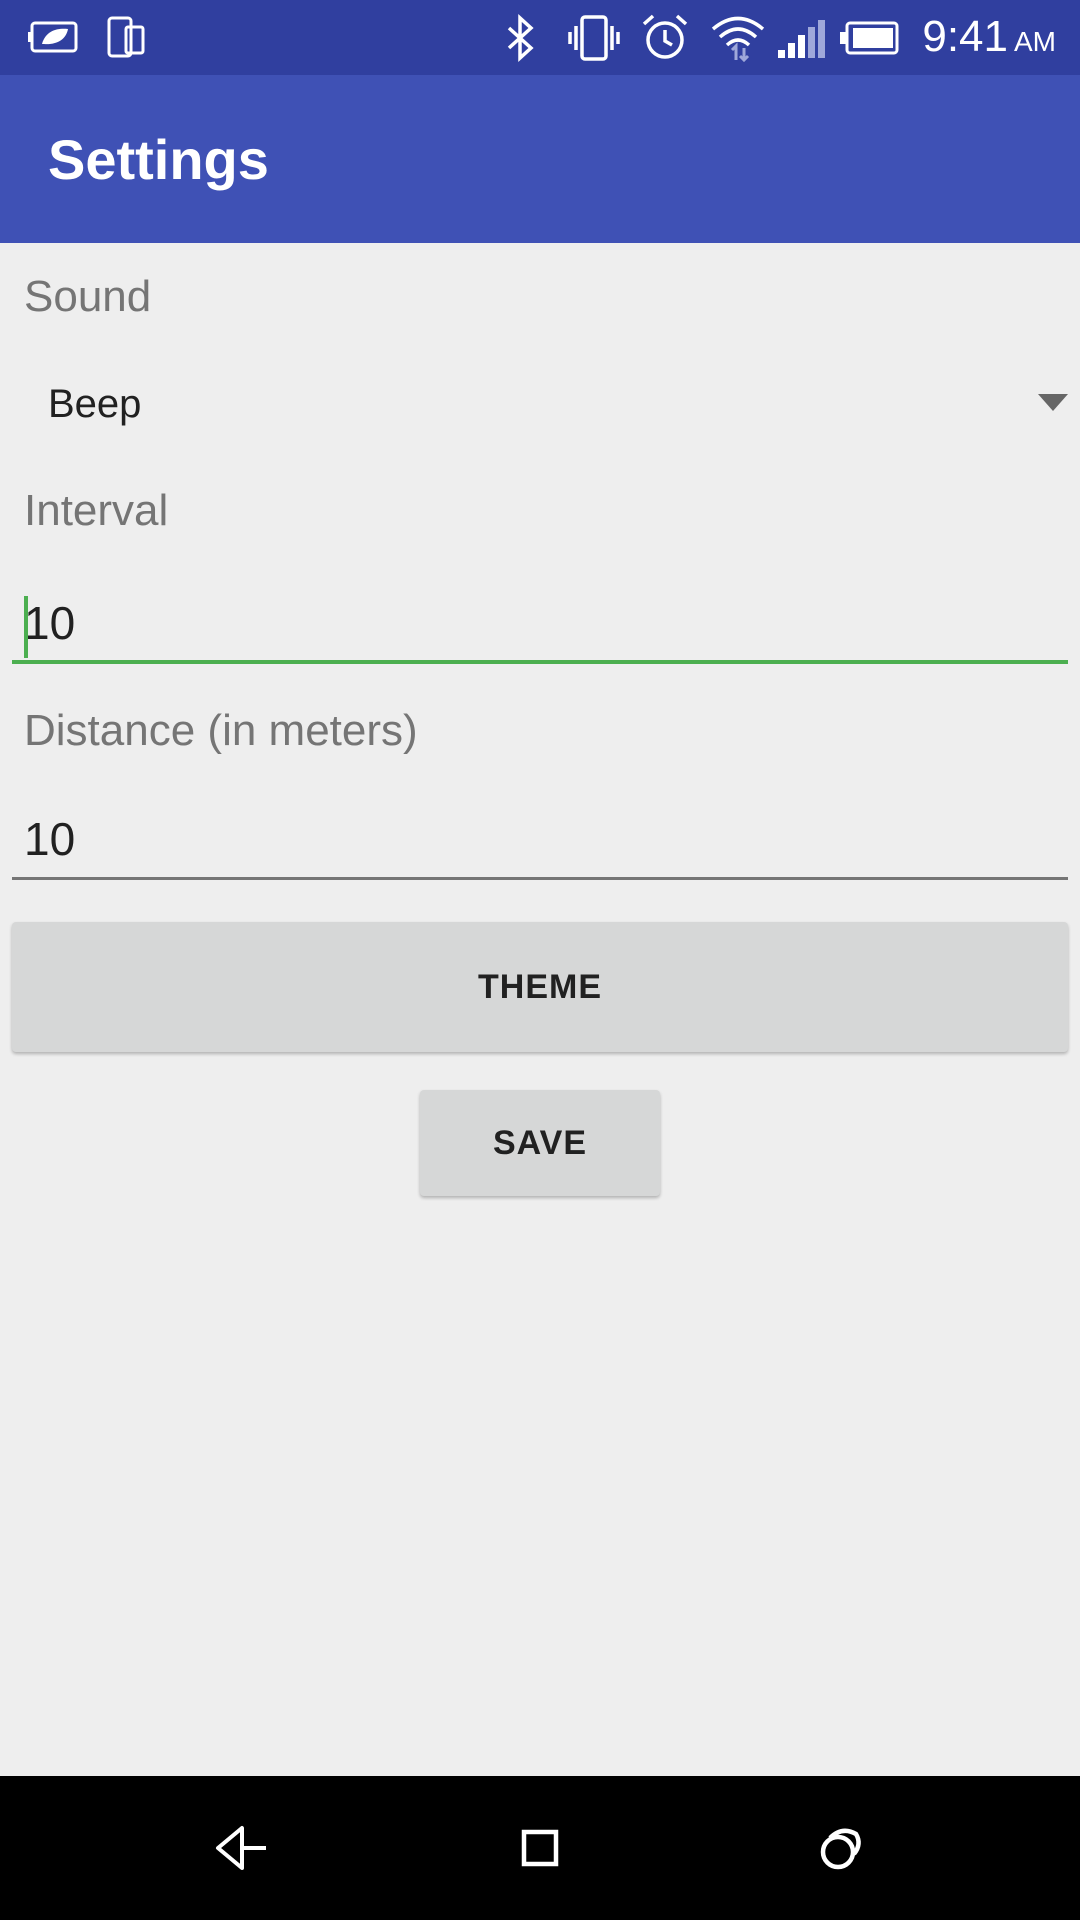 This screenshot has height=1920, width=1080. I want to click on signal-icon, so click(801, 39).